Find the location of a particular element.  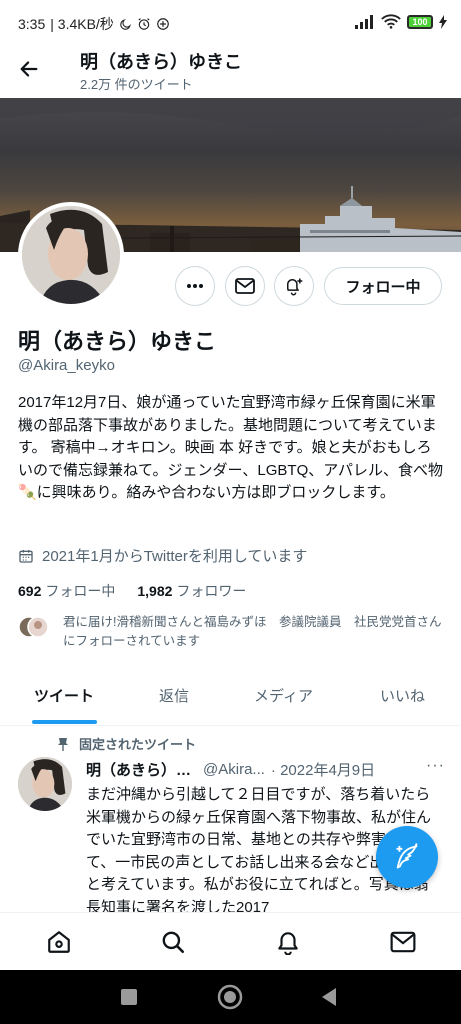

active-tab-indicator is located at coordinates (64, 722).